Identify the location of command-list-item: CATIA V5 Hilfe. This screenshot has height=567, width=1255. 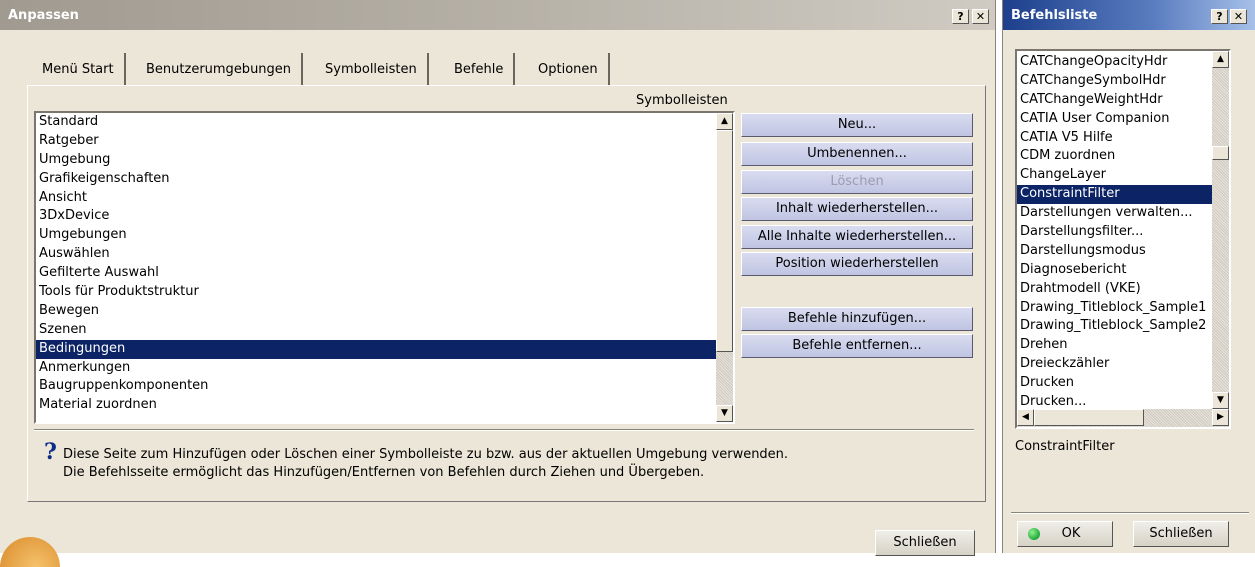
(1123, 138).